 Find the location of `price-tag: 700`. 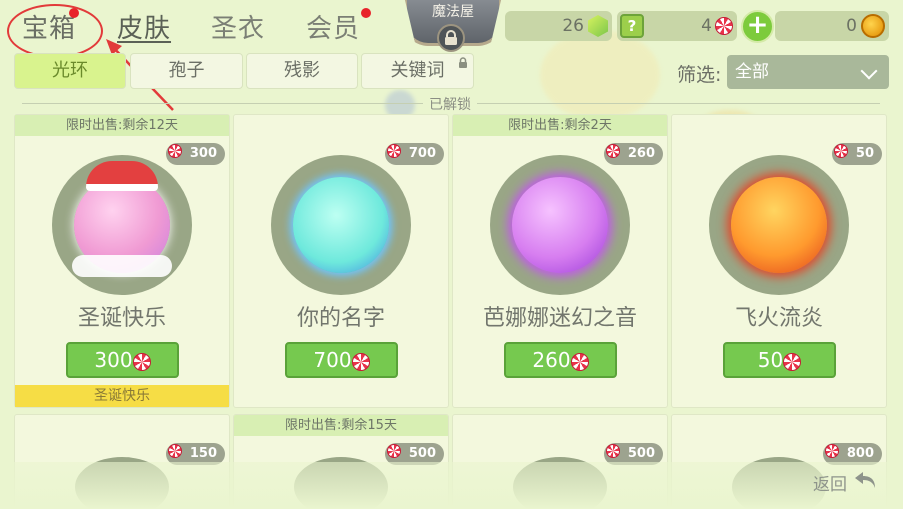

price-tag: 700 is located at coordinates (414, 154).